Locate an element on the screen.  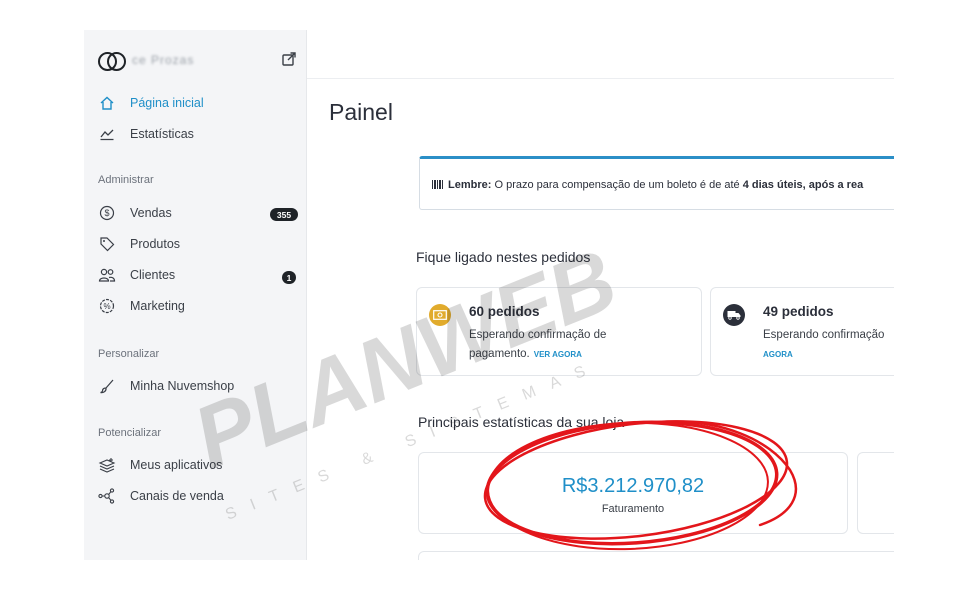
sidebar-item-sales: $ Vendas is located at coordinates (135, 213).